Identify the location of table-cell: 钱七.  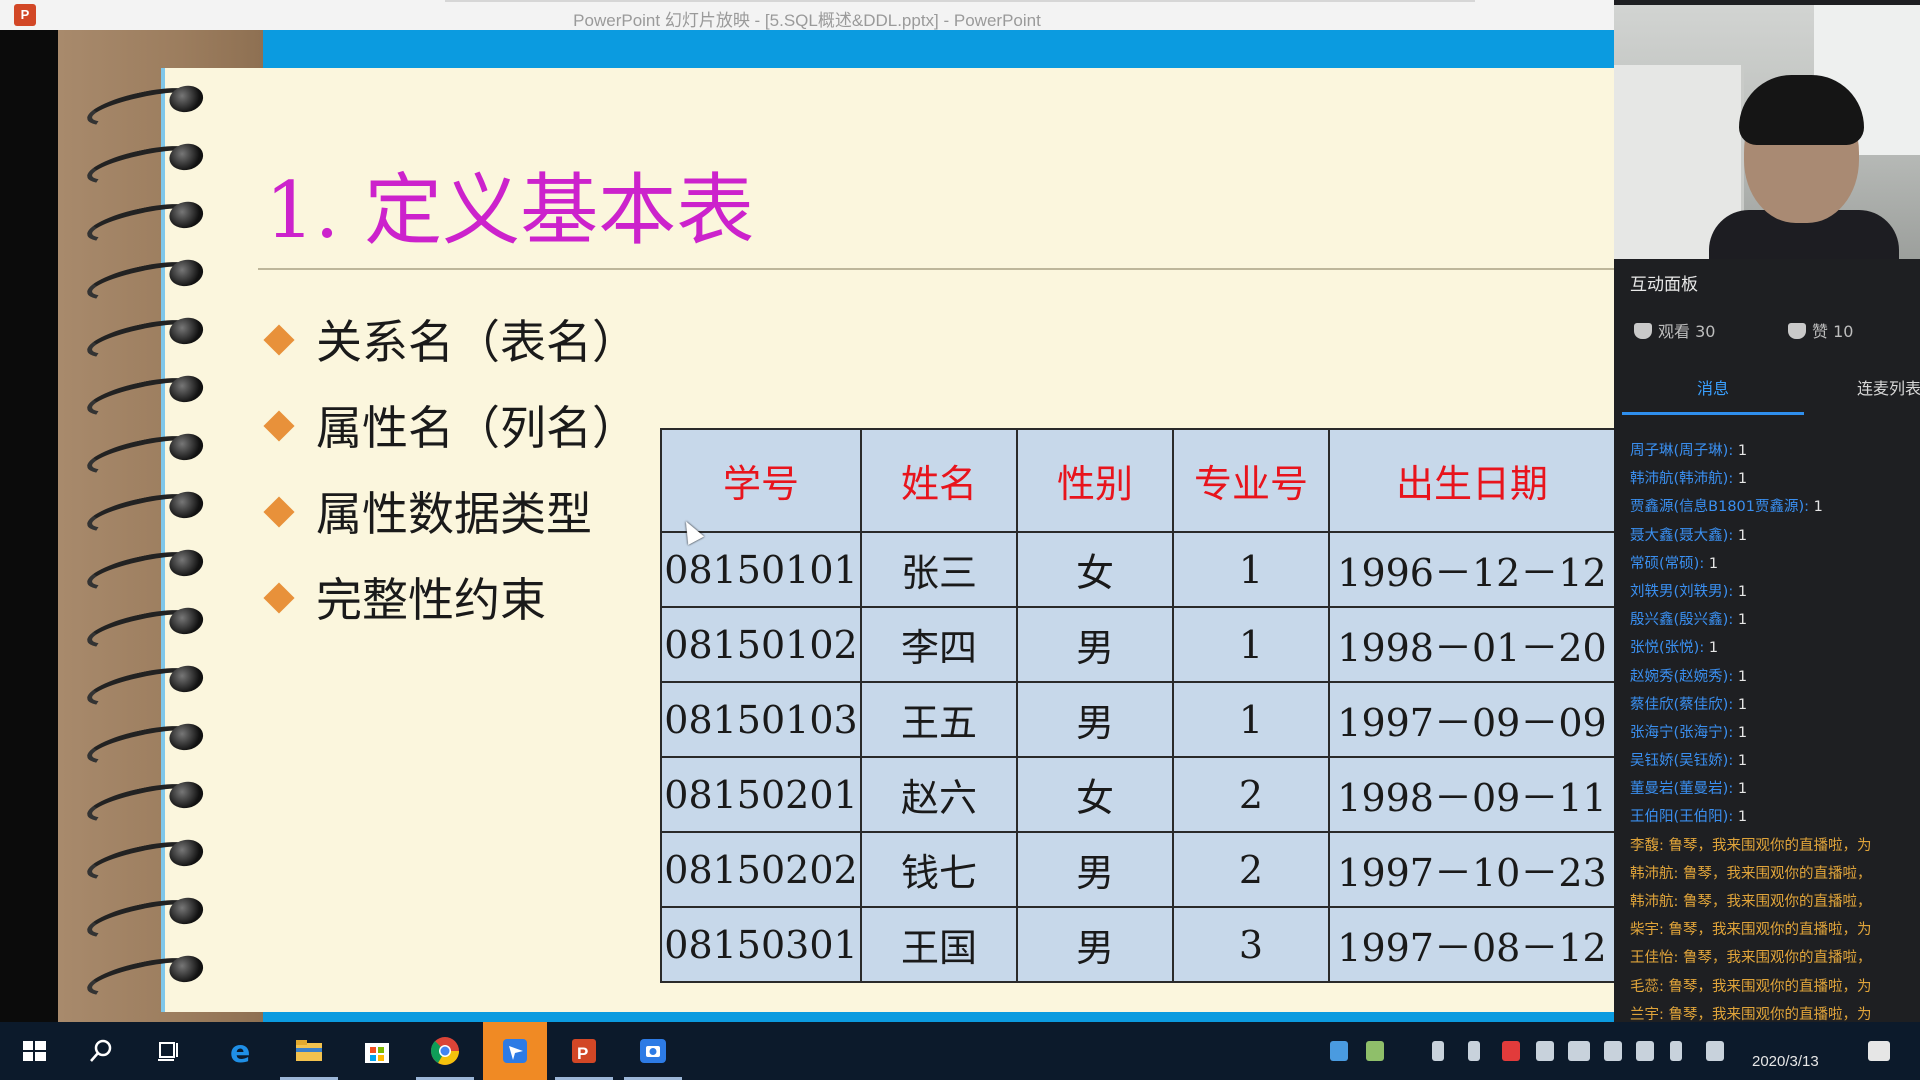
(939, 869).